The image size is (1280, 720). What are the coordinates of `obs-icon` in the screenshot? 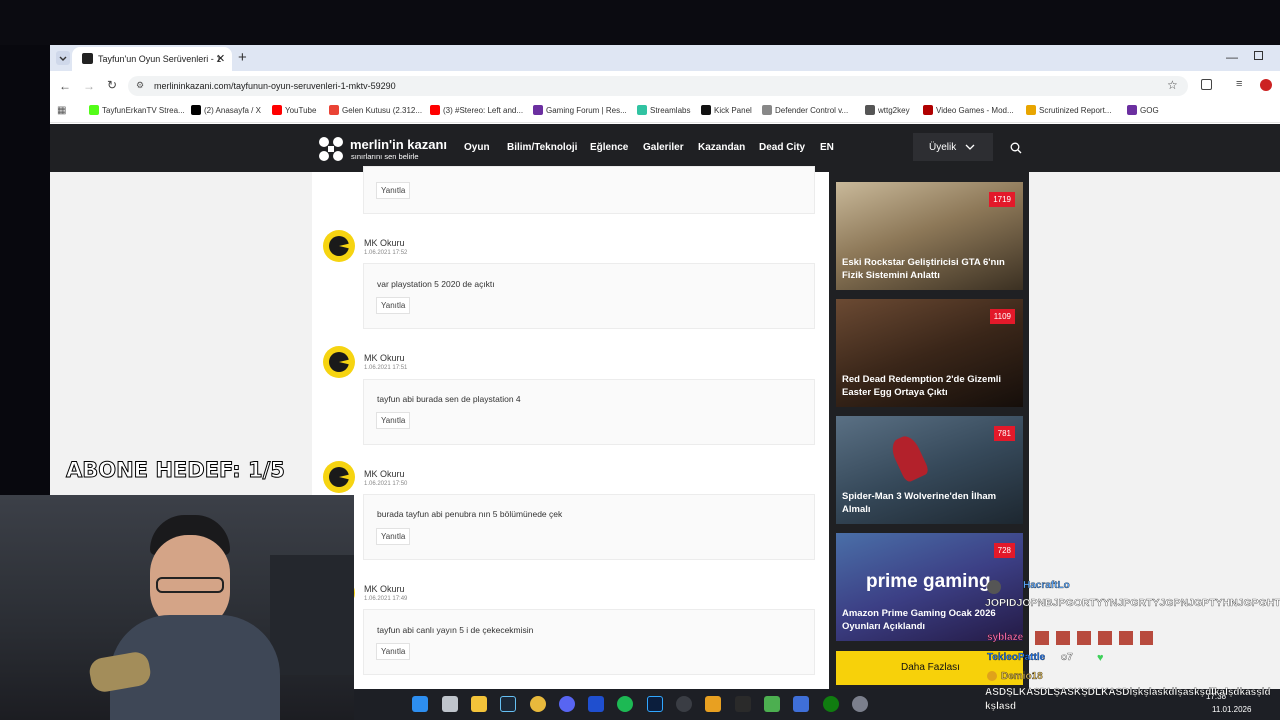 It's located at (684, 704).